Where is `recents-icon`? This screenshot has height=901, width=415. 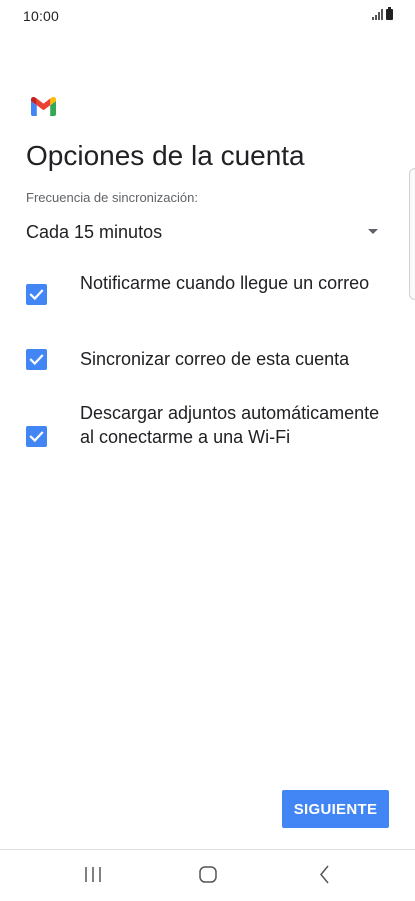
recents-icon is located at coordinates (93, 874).